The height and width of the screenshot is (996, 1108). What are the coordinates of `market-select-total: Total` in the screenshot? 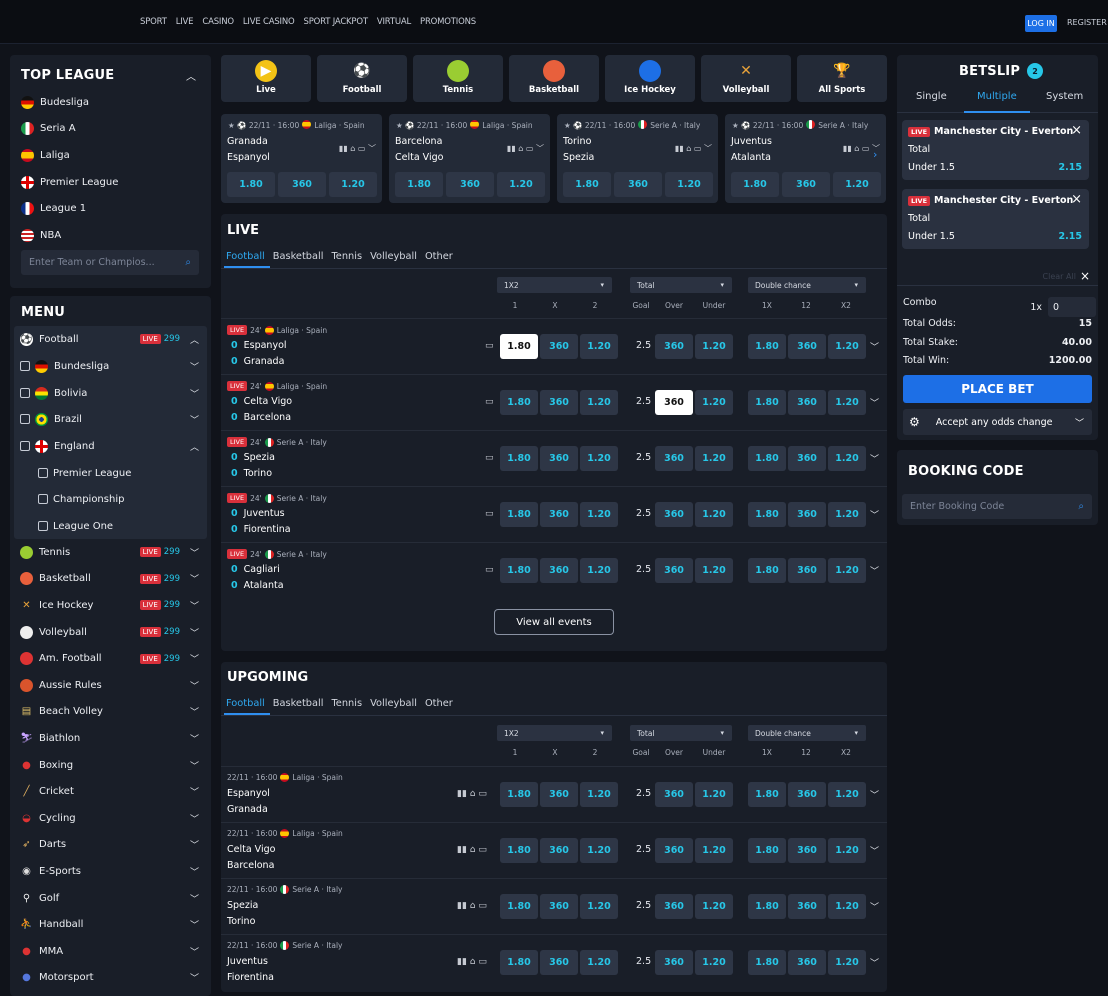 It's located at (681, 285).